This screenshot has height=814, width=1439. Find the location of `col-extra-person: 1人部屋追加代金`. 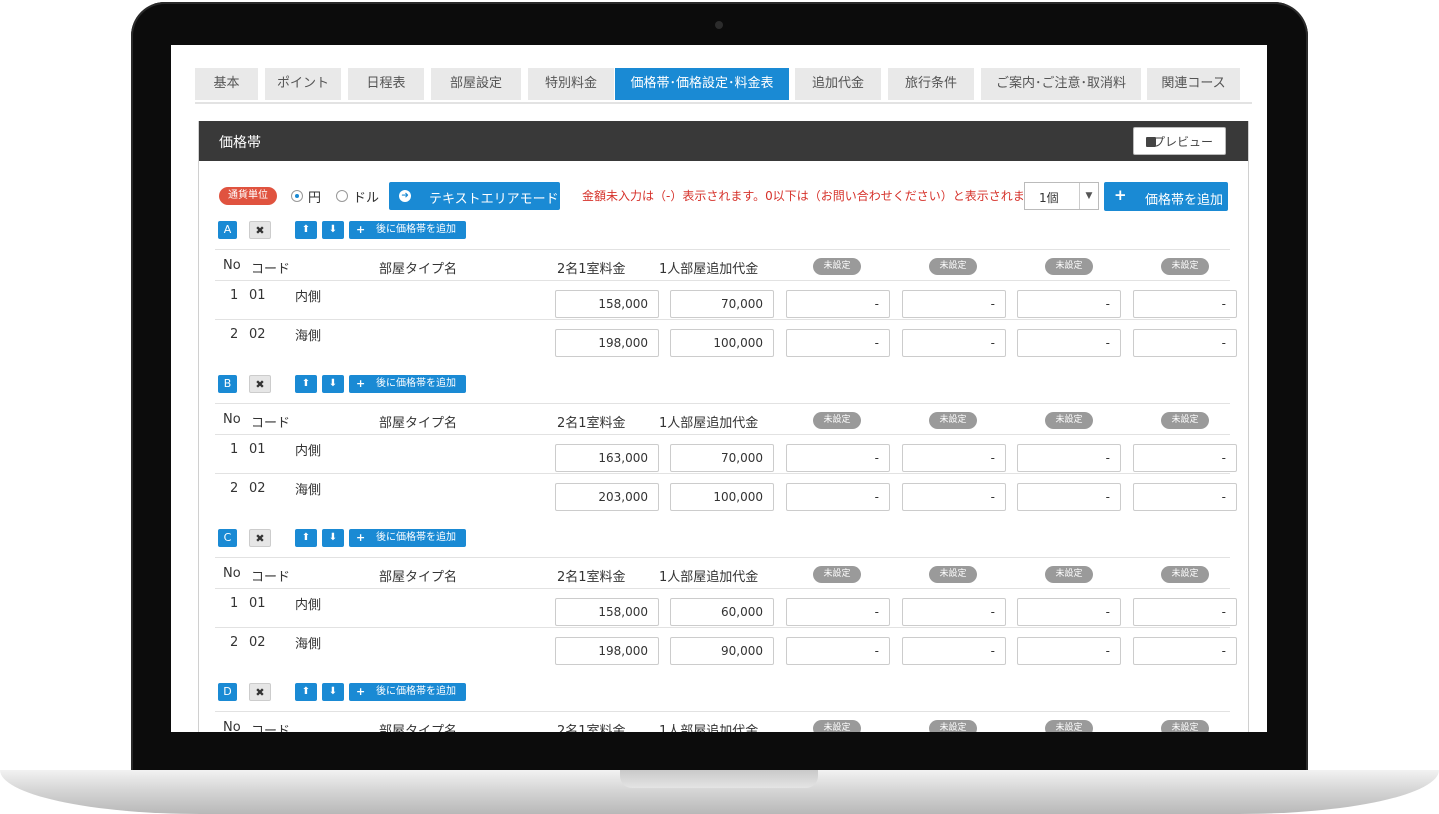

col-extra-person: 1人部屋追加代金 is located at coordinates (709, 577).